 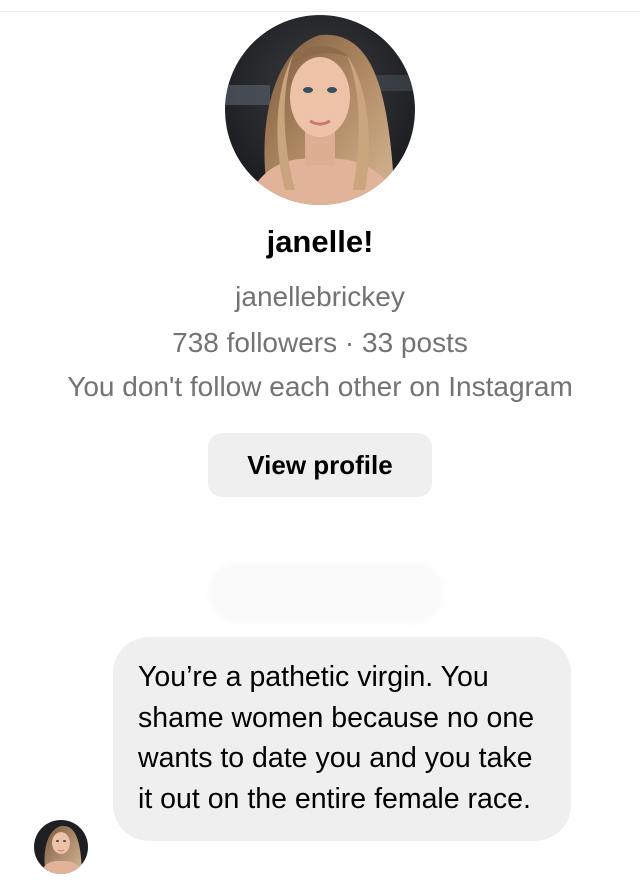 What do you see at coordinates (320, 241) in the screenshot?
I see `display-name: janelle!` at bounding box center [320, 241].